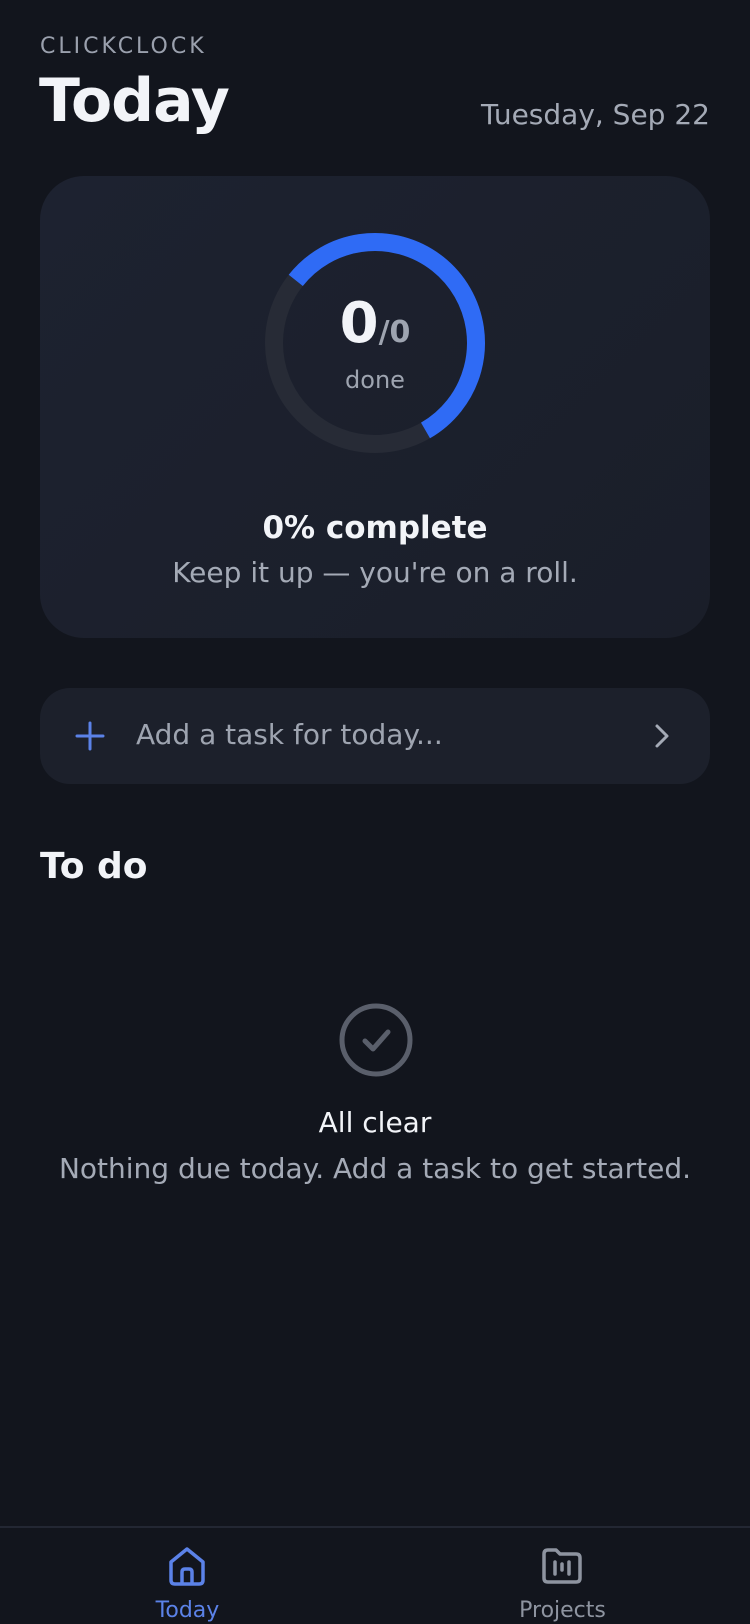  What do you see at coordinates (375, 1122) in the screenshot?
I see `empty-state-title: All clear` at bounding box center [375, 1122].